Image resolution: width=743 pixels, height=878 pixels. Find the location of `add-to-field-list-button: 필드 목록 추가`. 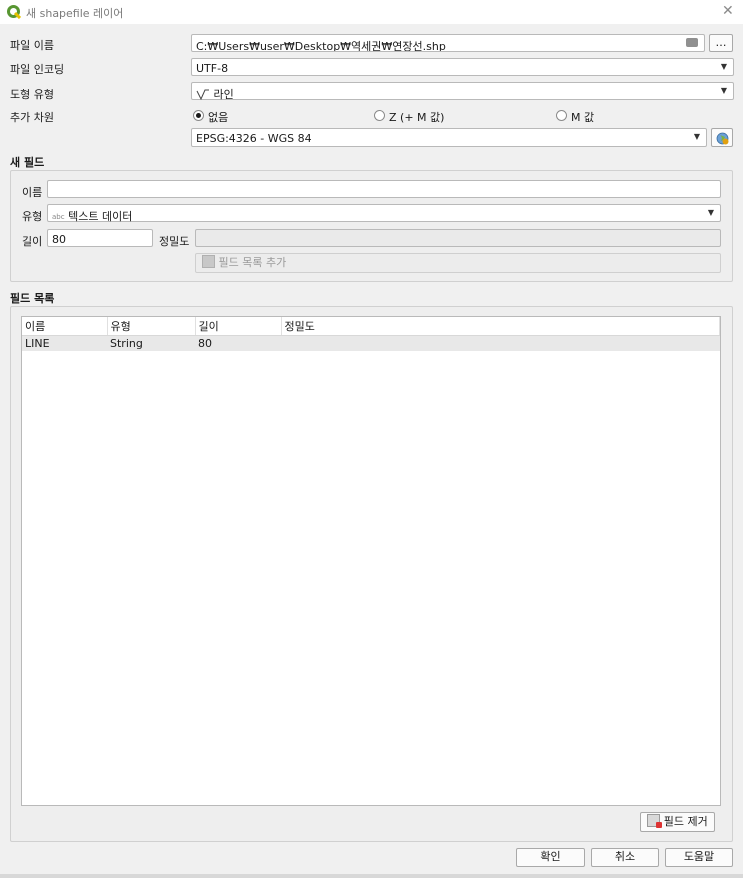

add-to-field-list-button: 필드 목록 추가 is located at coordinates (458, 263).